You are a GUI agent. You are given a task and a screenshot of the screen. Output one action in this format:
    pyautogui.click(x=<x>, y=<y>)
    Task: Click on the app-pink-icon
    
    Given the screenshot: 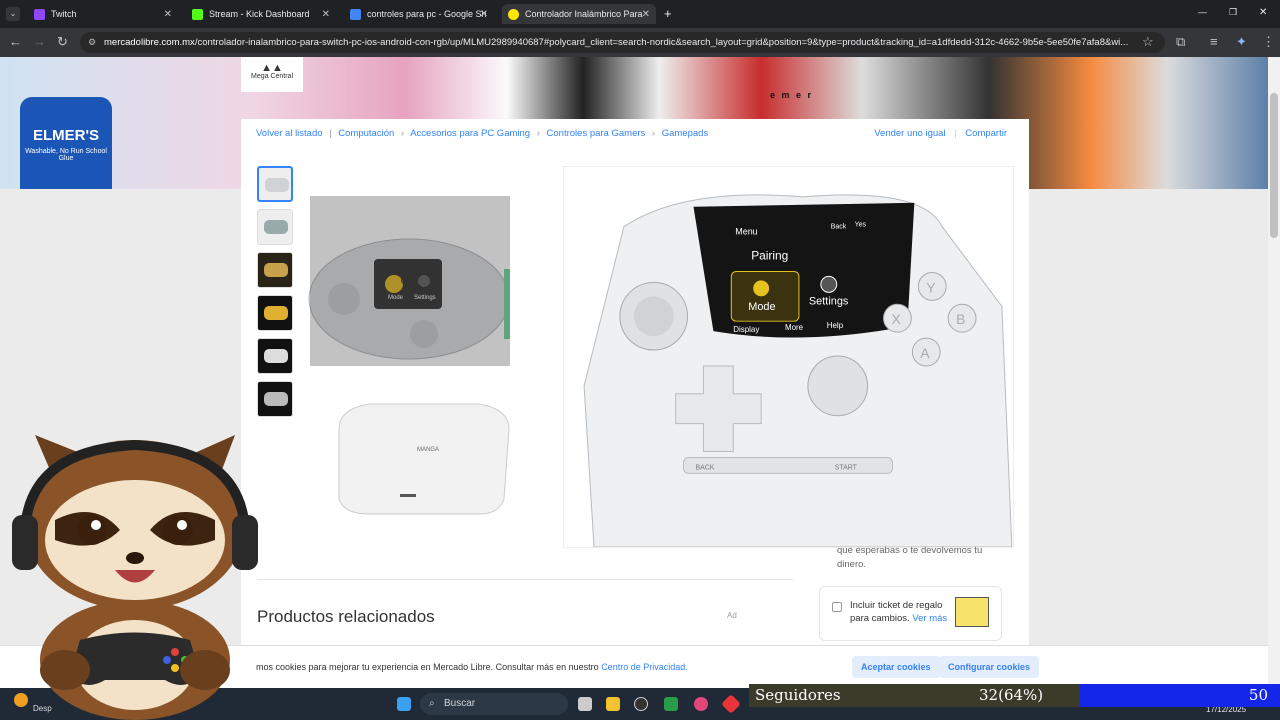 What is the action you would take?
    pyautogui.click(x=701, y=704)
    